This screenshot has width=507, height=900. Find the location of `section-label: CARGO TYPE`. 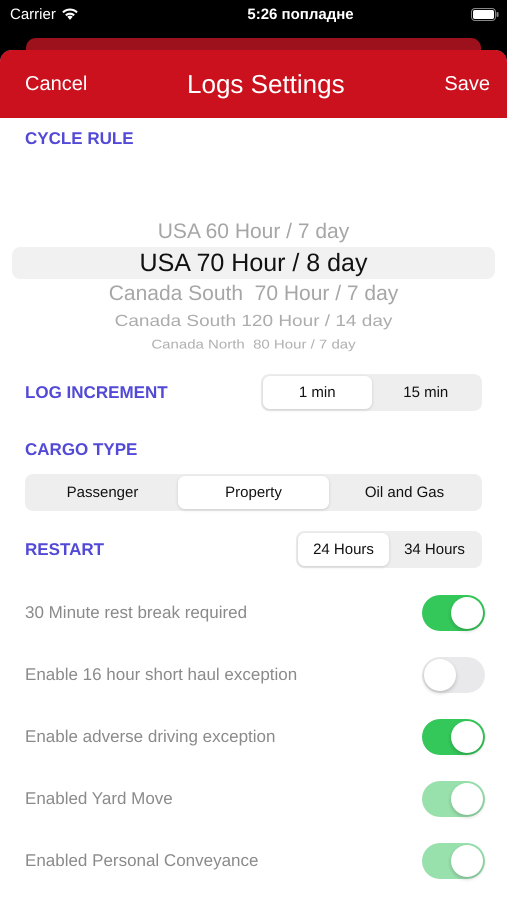

section-label: CARGO TYPE is located at coordinates (81, 450).